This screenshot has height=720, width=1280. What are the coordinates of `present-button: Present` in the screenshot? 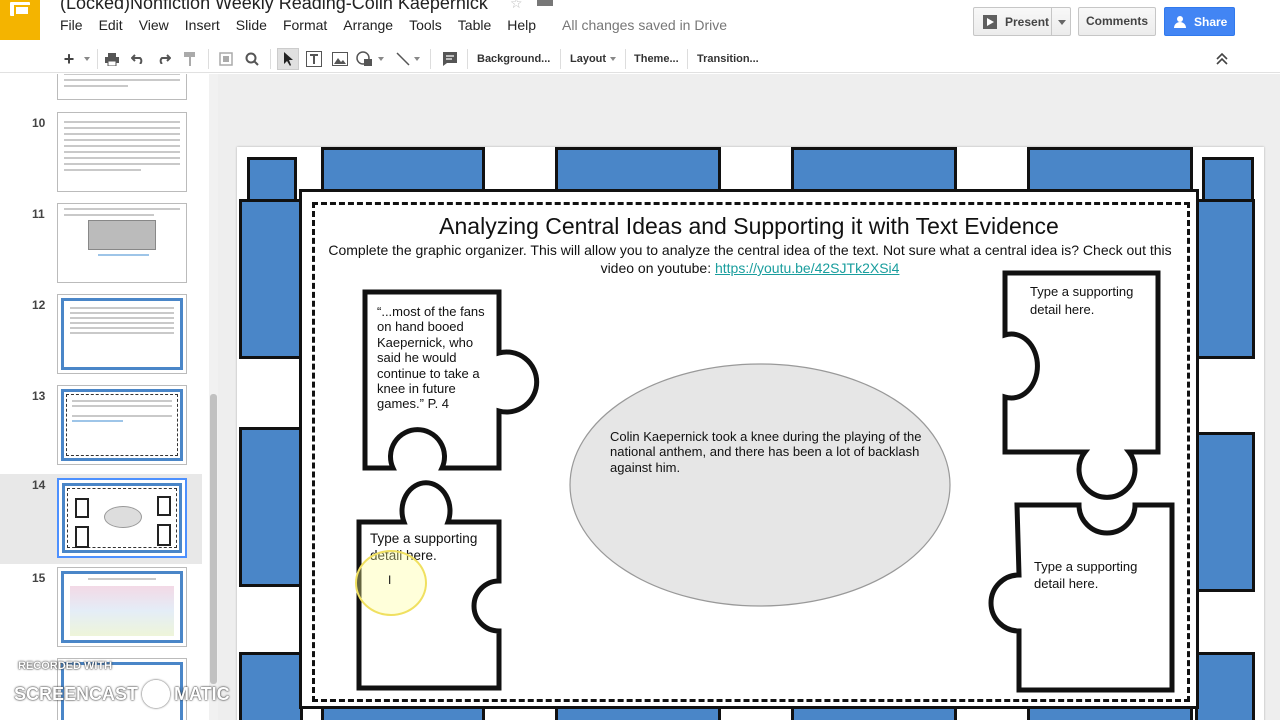 It's located at (1022, 21).